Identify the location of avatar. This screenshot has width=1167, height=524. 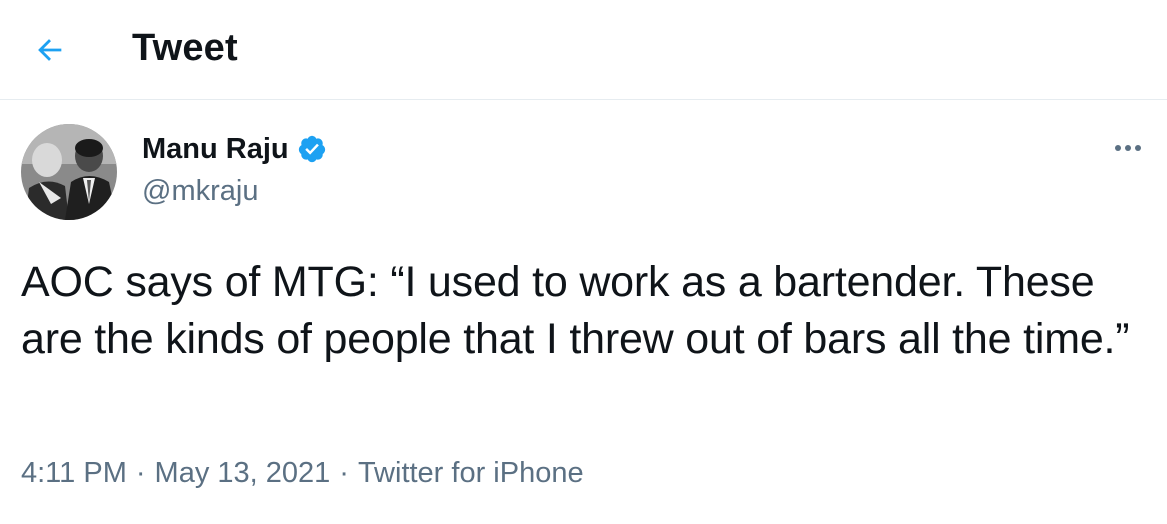
(69, 172).